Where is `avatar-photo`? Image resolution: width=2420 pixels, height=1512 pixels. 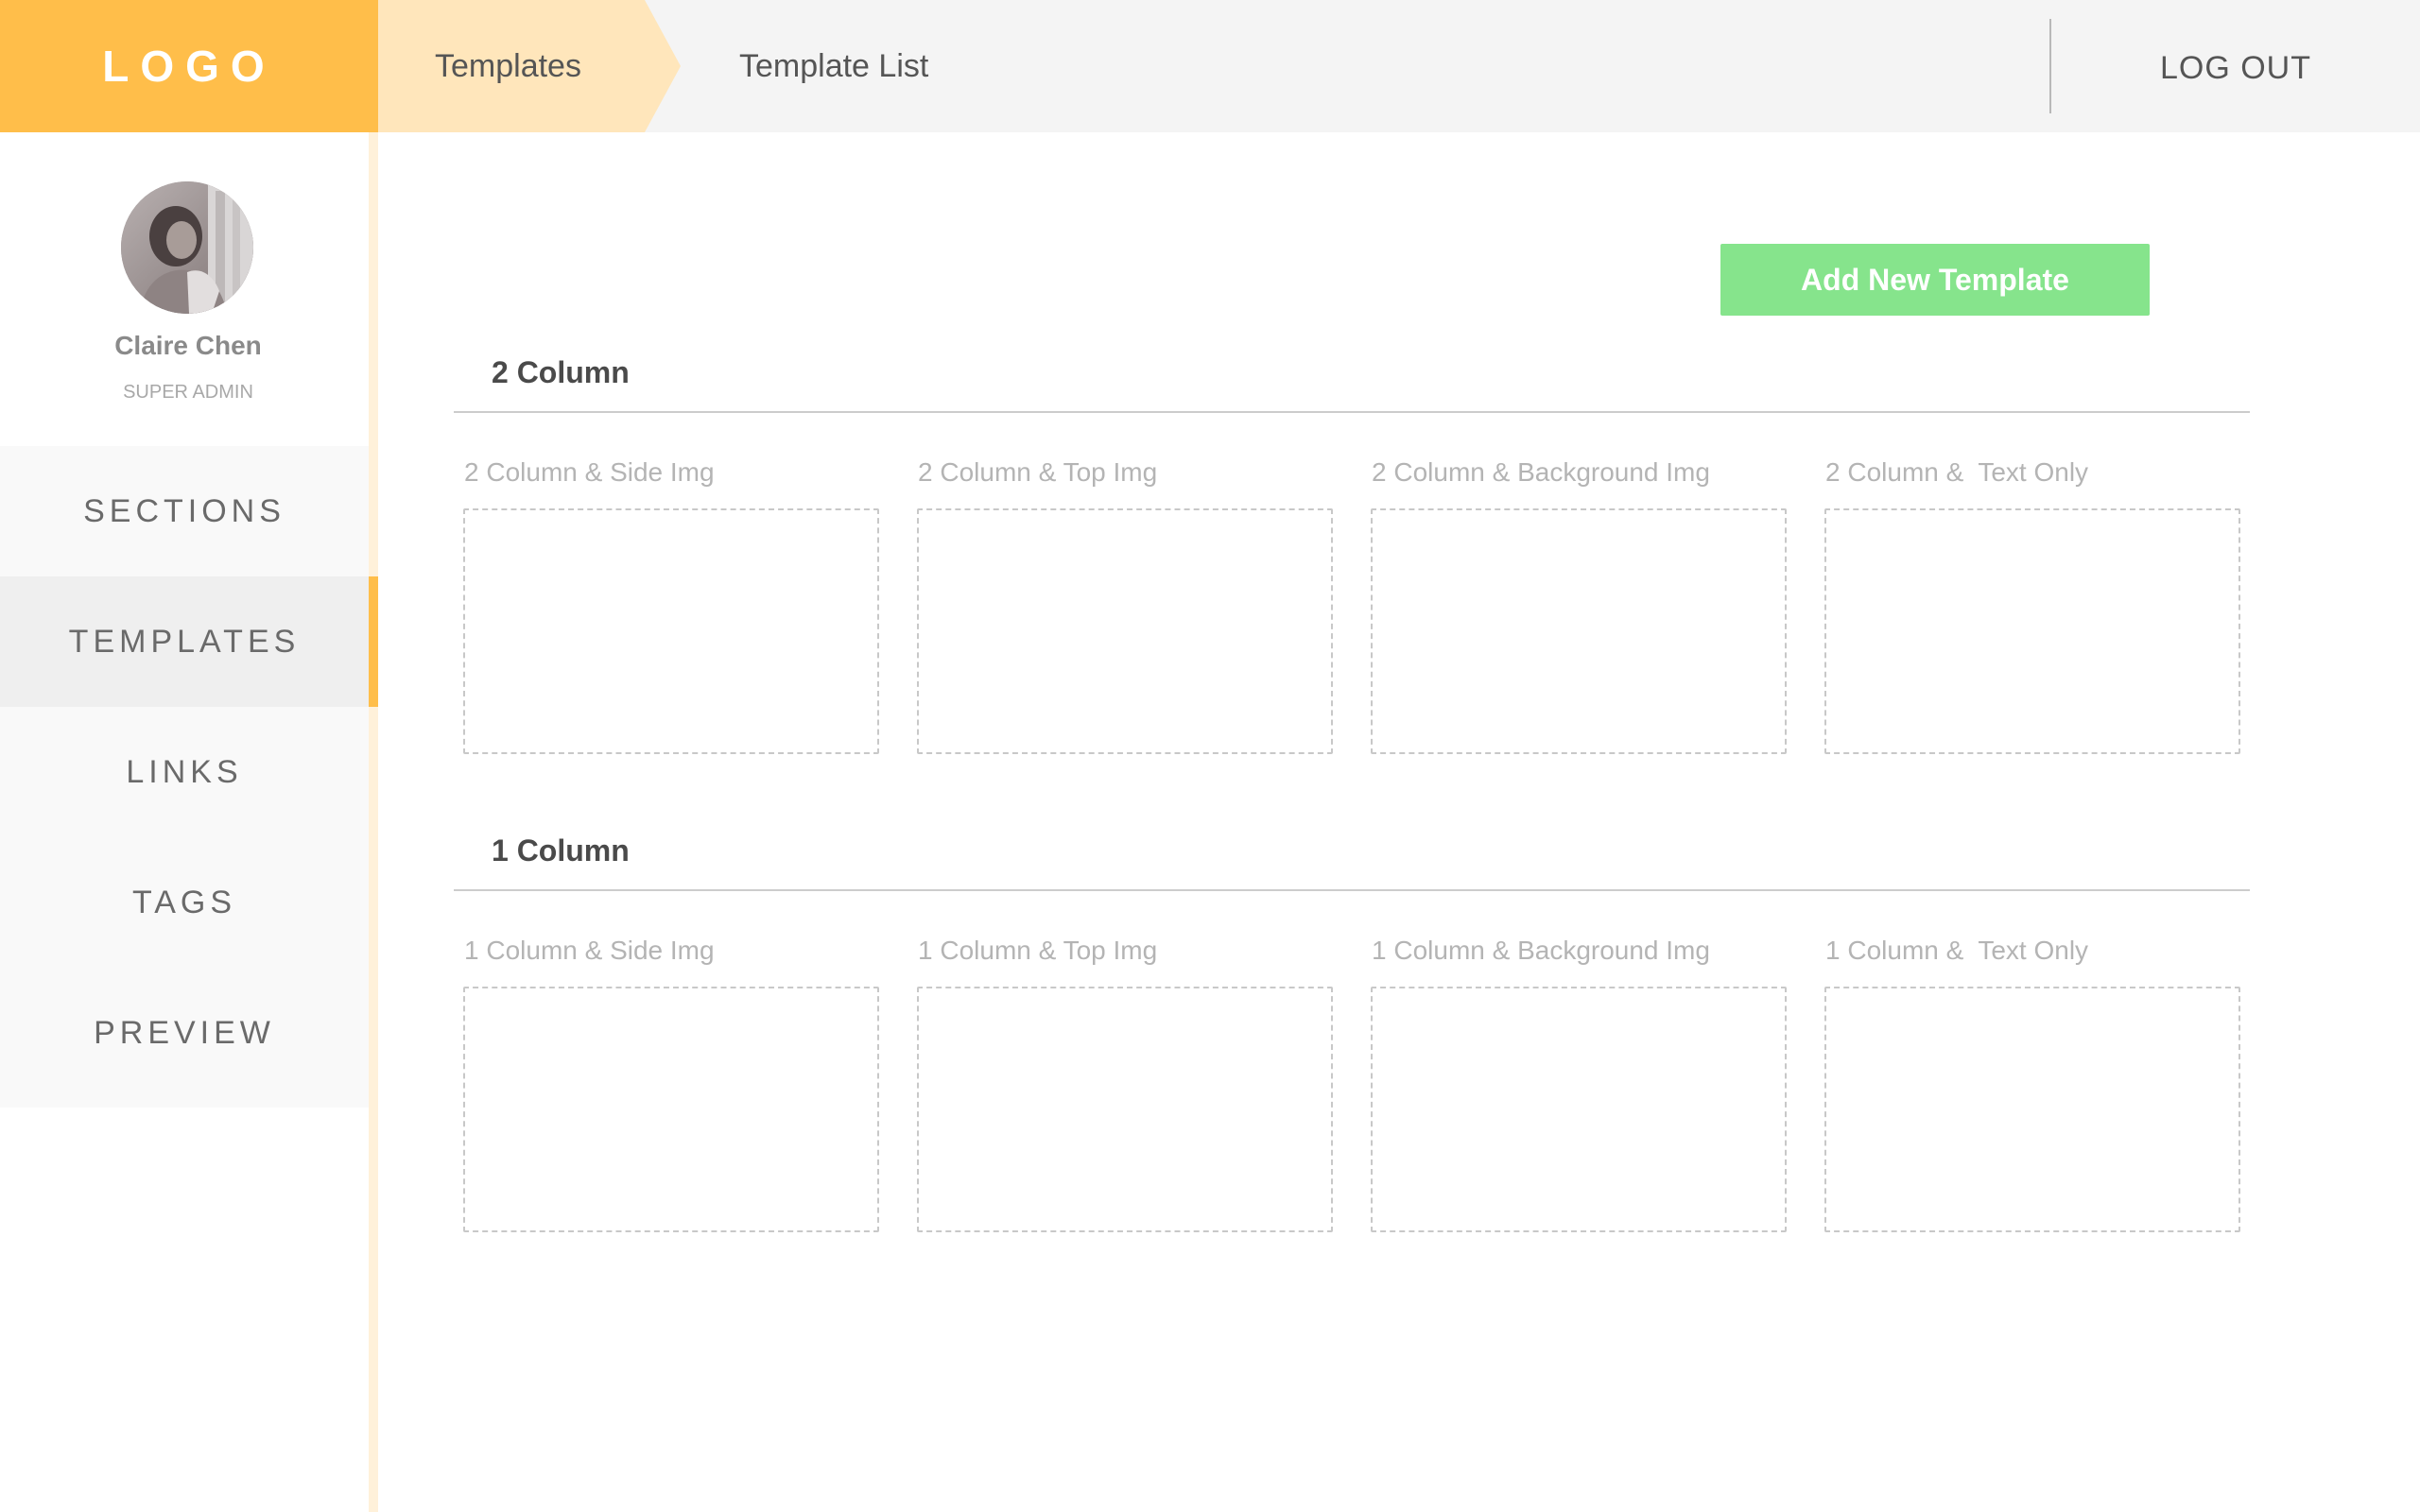 avatar-photo is located at coordinates (187, 247).